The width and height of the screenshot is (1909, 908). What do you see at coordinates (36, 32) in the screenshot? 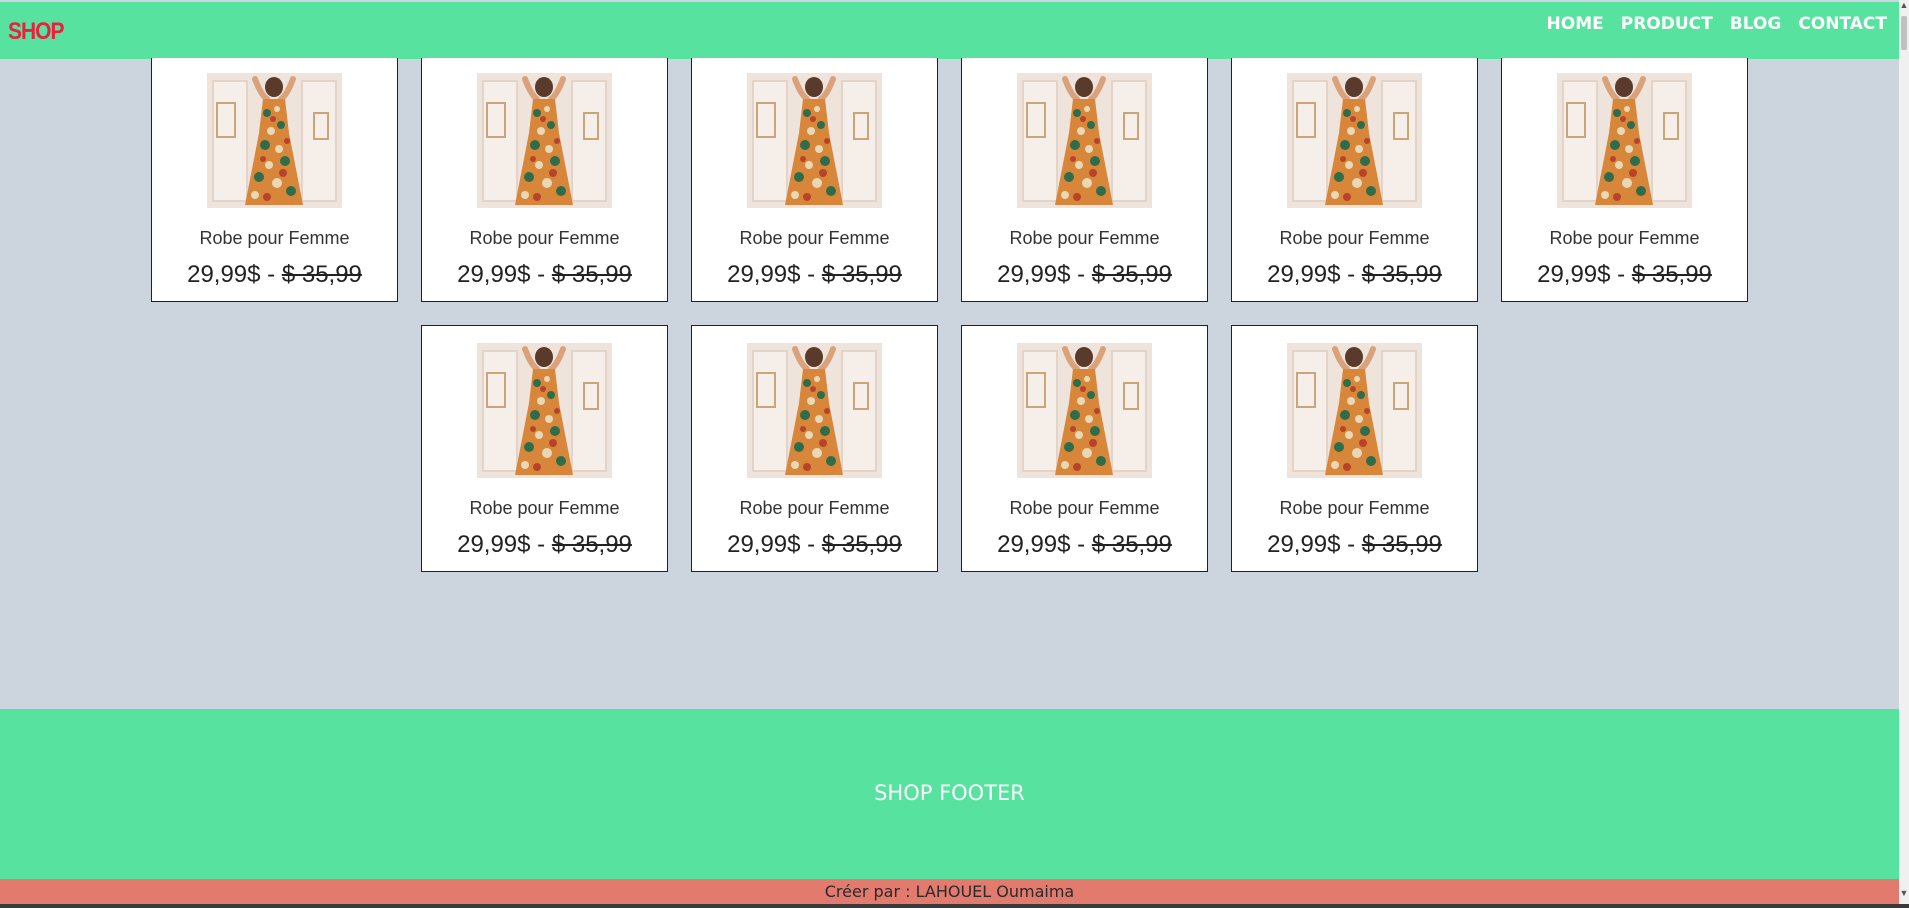
I see `shop-logo: SHOP` at bounding box center [36, 32].